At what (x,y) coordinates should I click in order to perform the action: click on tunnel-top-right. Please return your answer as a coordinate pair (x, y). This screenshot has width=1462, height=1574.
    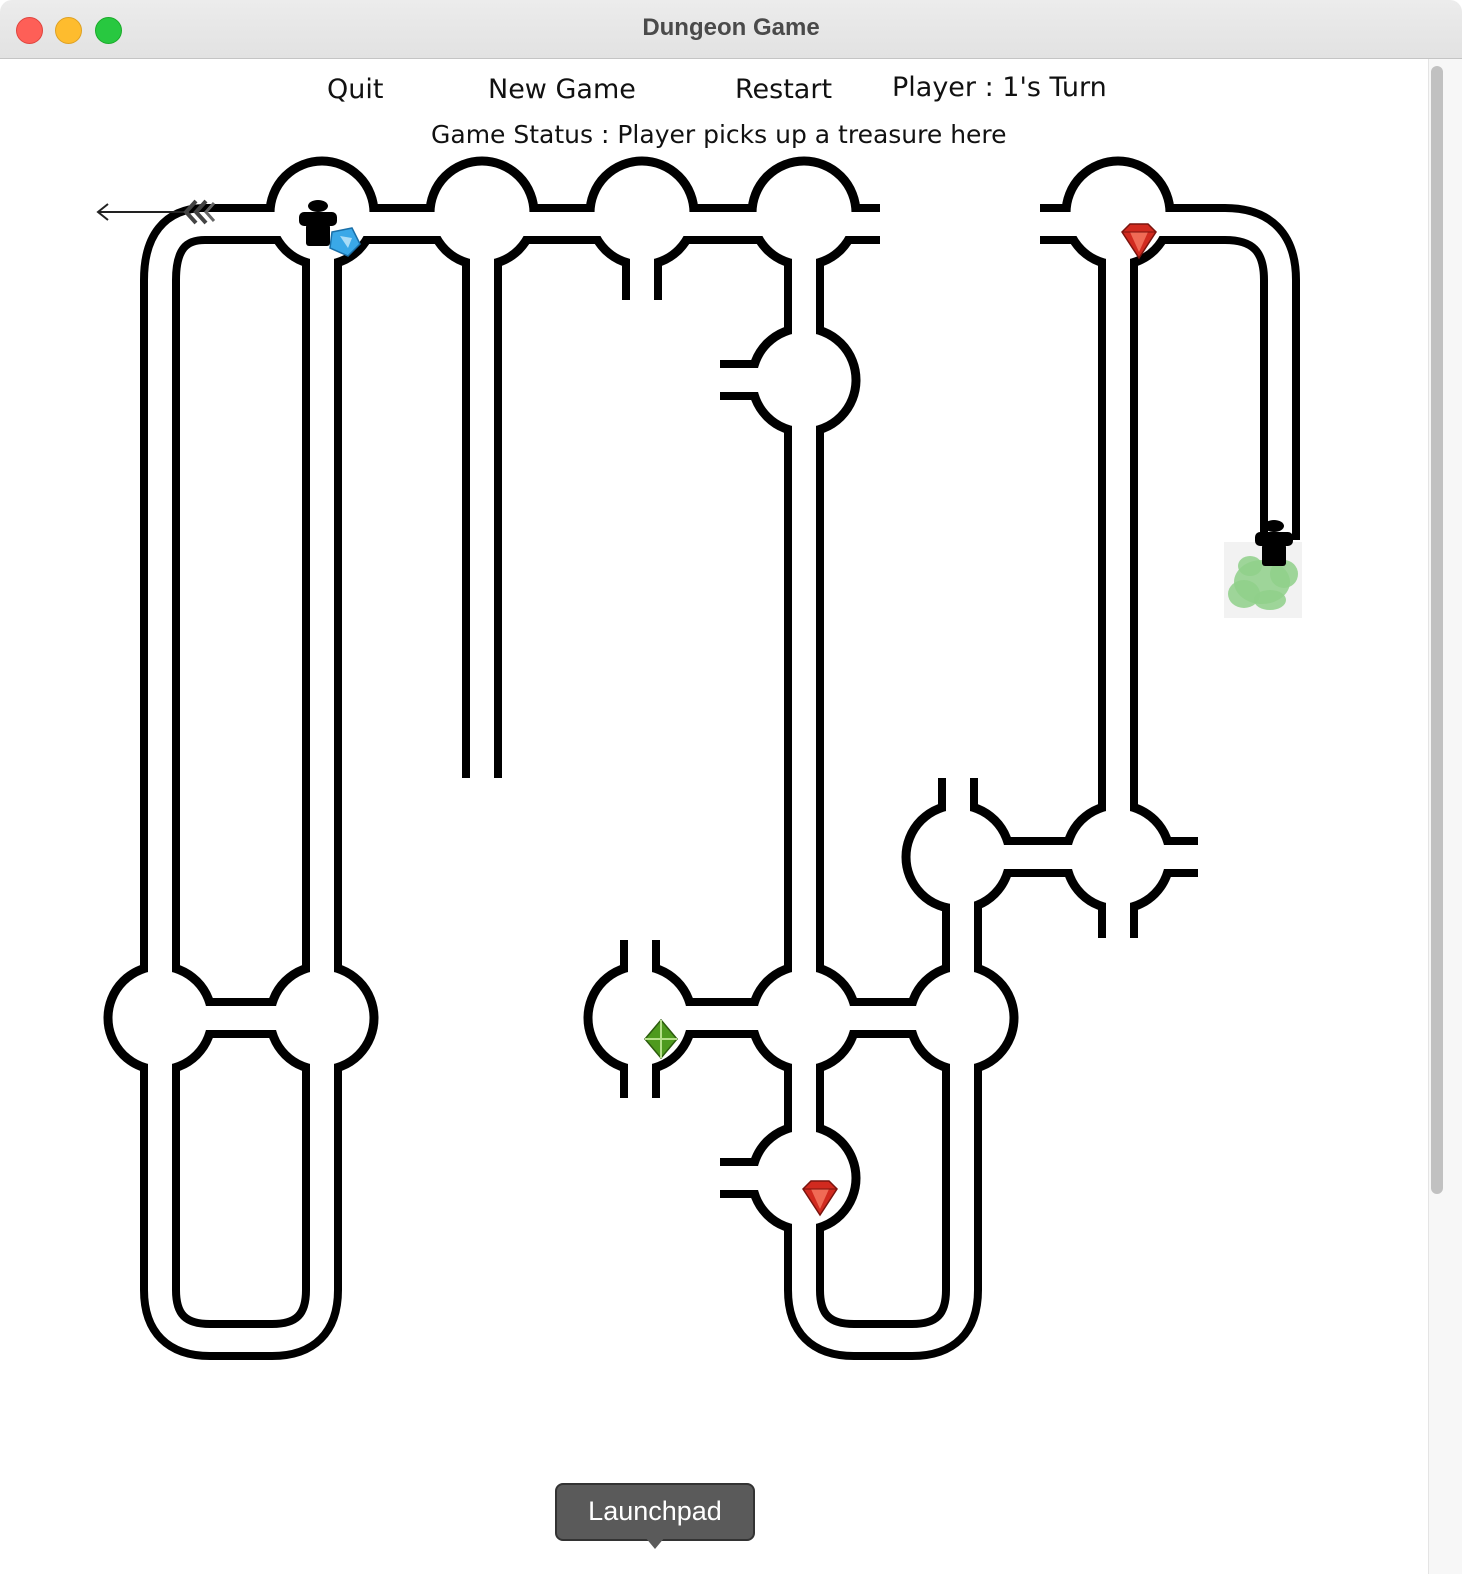
    Looking at the image, I should click on (1170, 372).